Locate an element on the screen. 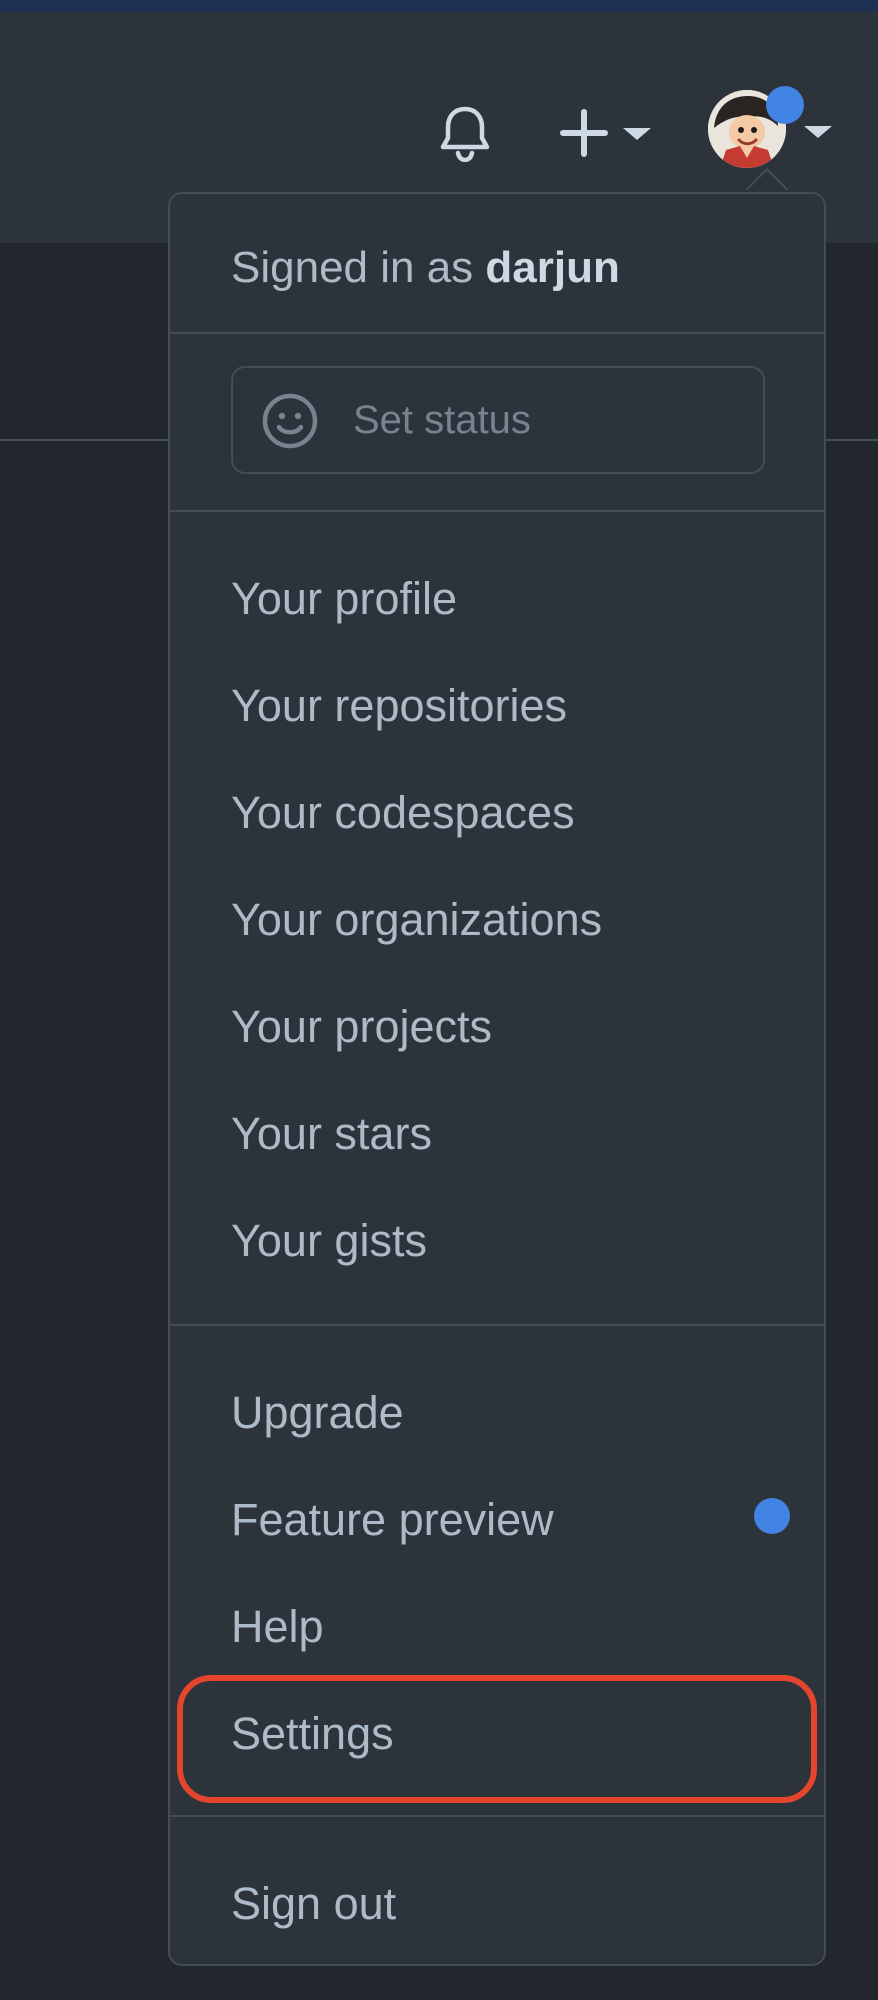  set-status-label: Set status is located at coordinates (442, 420).